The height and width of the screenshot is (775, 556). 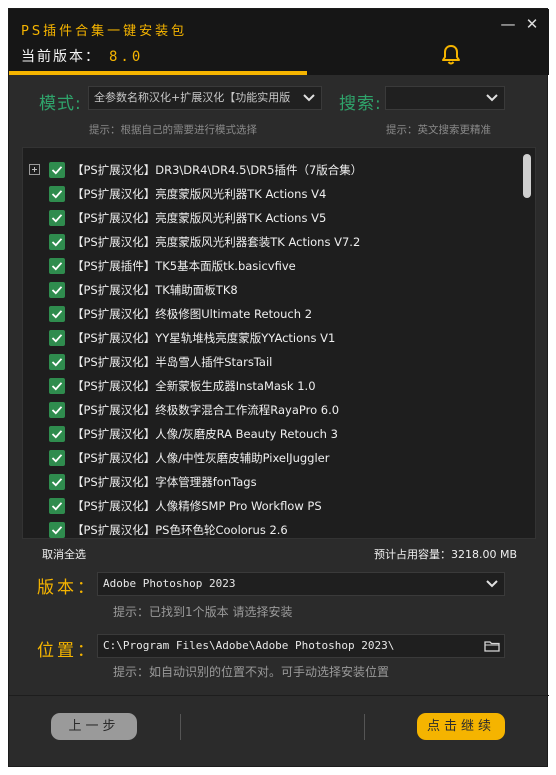 I want to click on location-field-label: 位置：, so click(x=67, y=651).